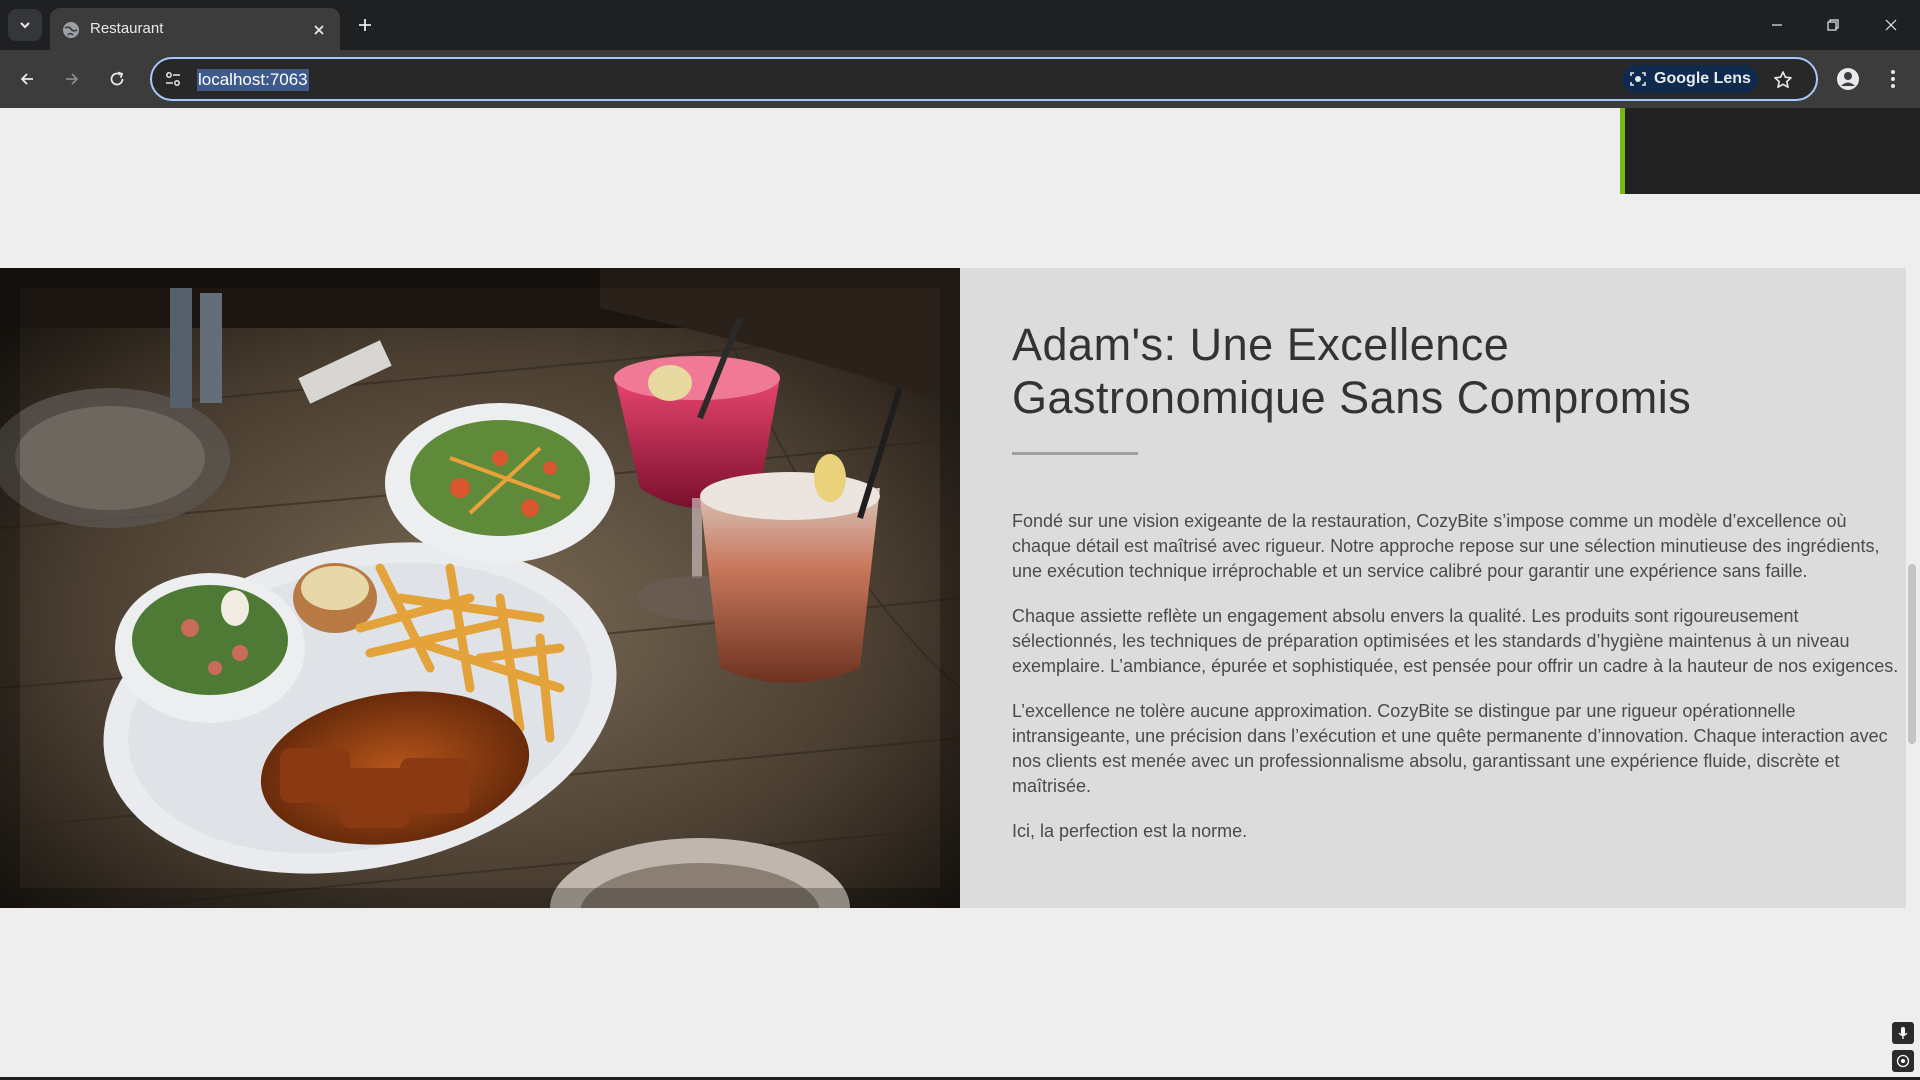 This screenshot has height=1080, width=1920. I want to click on camera-search-icon, so click(1638, 79).